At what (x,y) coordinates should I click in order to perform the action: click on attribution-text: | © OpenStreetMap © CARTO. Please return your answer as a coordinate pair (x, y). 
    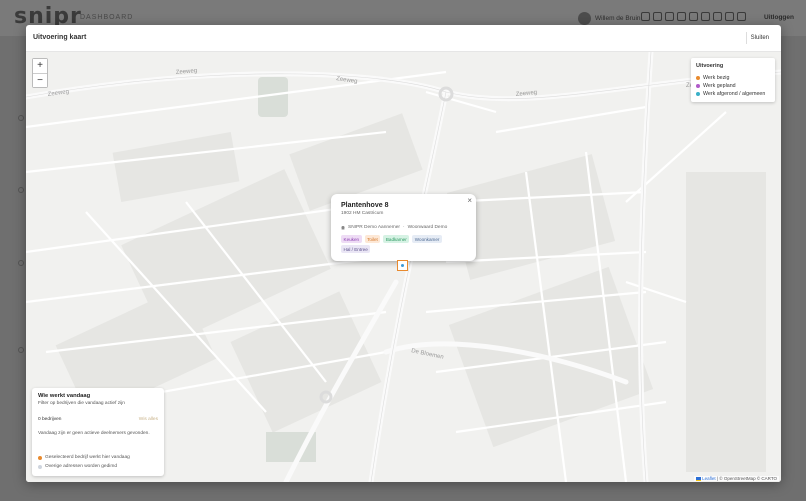
    Looking at the image, I should click on (746, 478).